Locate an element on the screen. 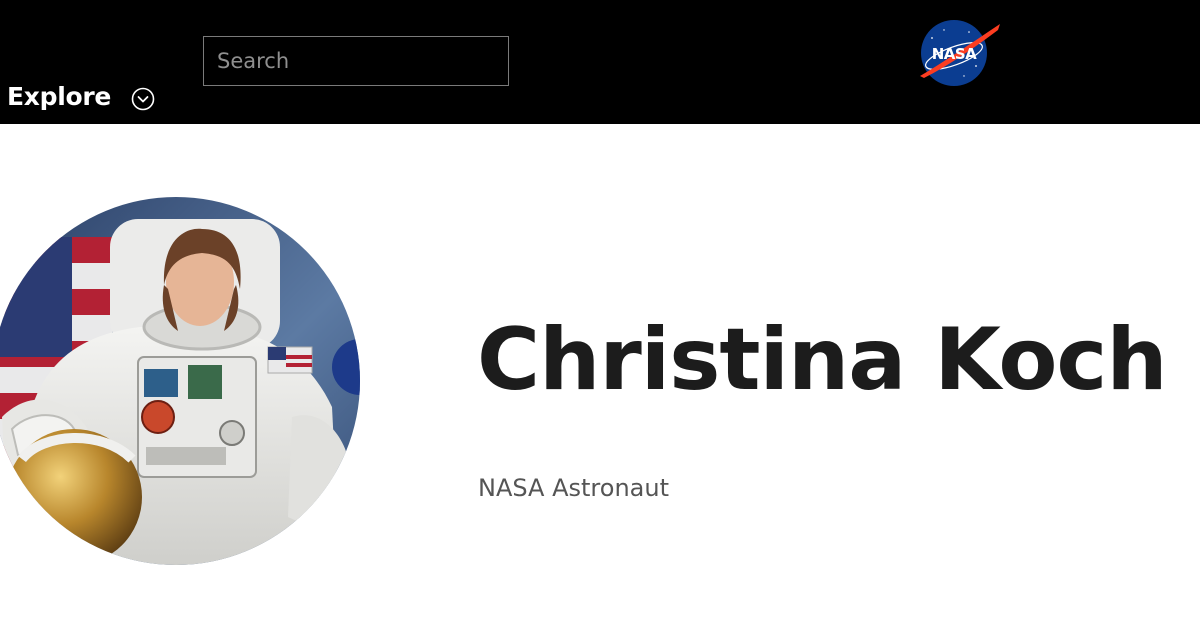  nasa-logo: NASA is located at coordinates (958, 54).